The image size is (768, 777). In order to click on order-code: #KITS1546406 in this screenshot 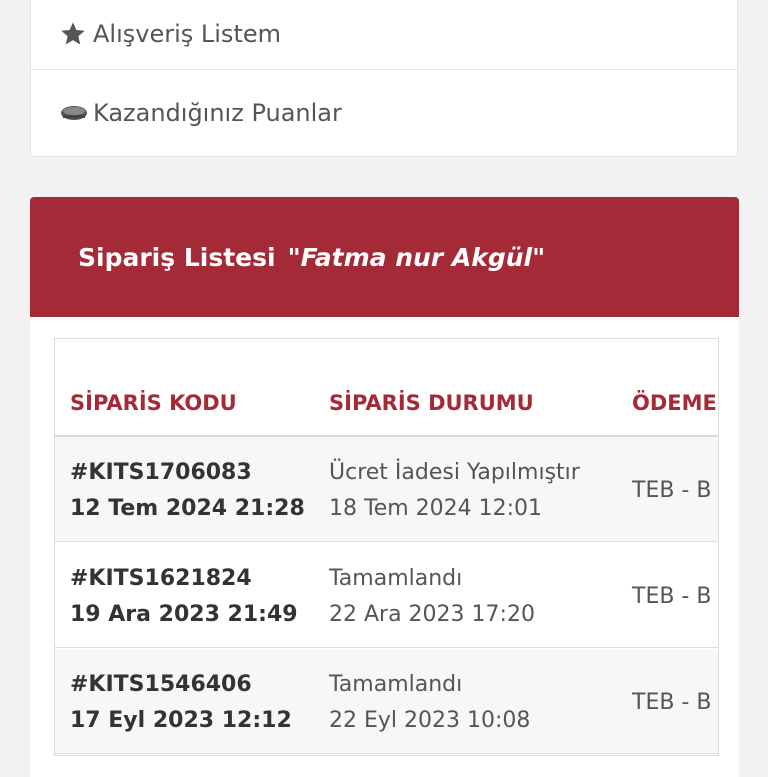, I will do `click(161, 684)`.